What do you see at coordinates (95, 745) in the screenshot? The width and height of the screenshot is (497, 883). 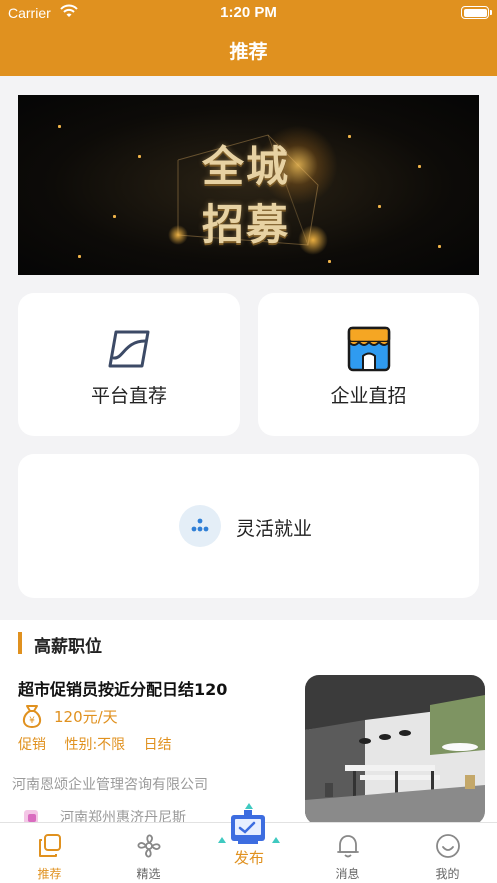 I see `job-tag: 性别:不限` at bounding box center [95, 745].